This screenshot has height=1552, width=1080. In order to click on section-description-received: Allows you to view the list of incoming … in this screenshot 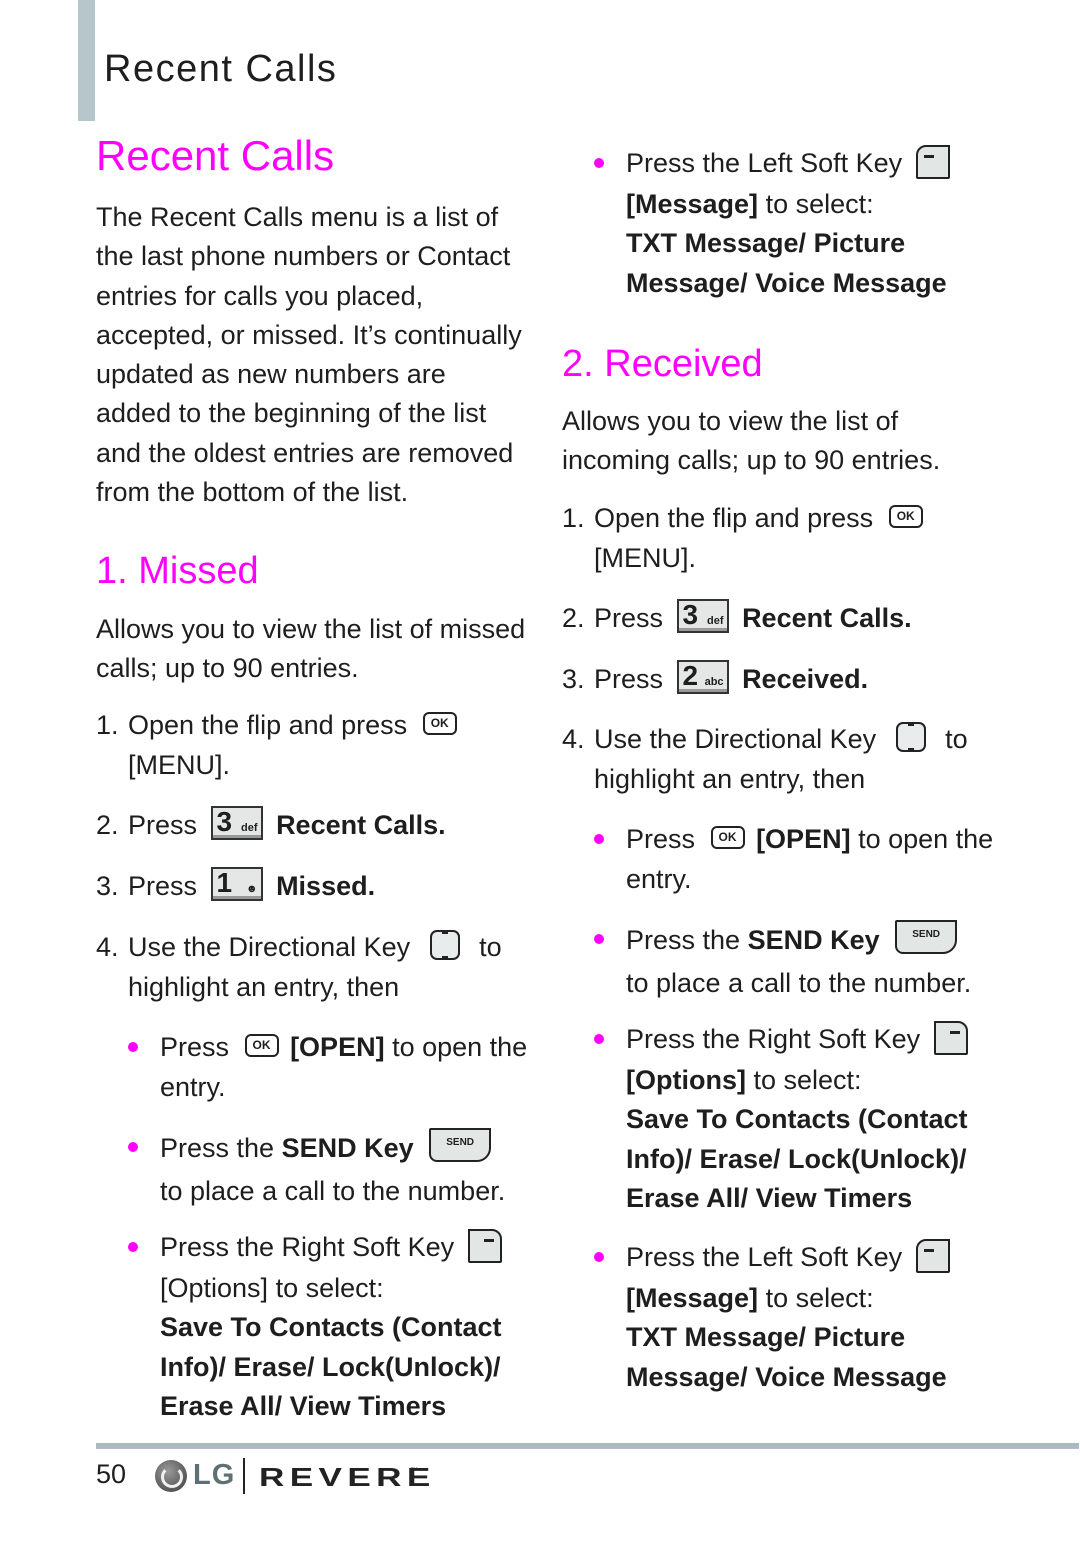, I will do `click(751, 441)`.